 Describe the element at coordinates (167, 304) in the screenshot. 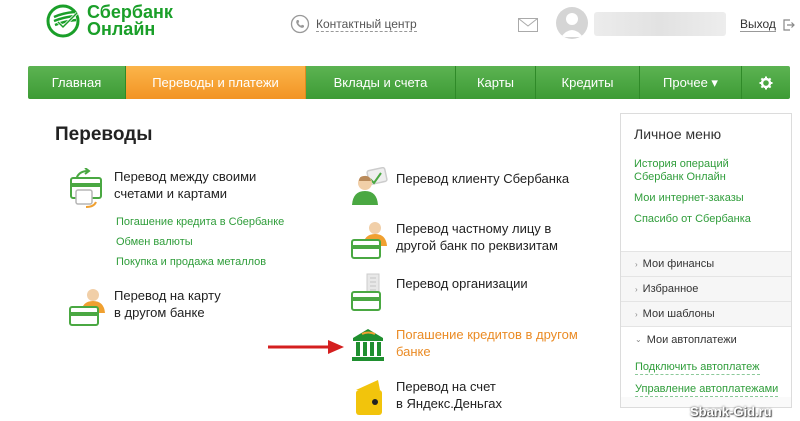

I see `transfer-to-card-other-bank-label: Перевод на карту в другом банке` at that location.